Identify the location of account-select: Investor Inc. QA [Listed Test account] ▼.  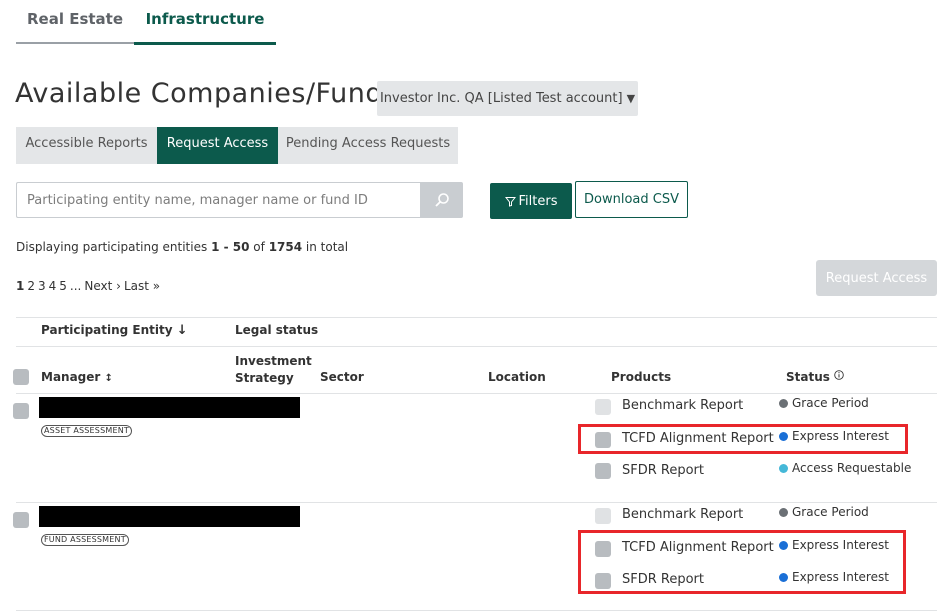
(507, 98).